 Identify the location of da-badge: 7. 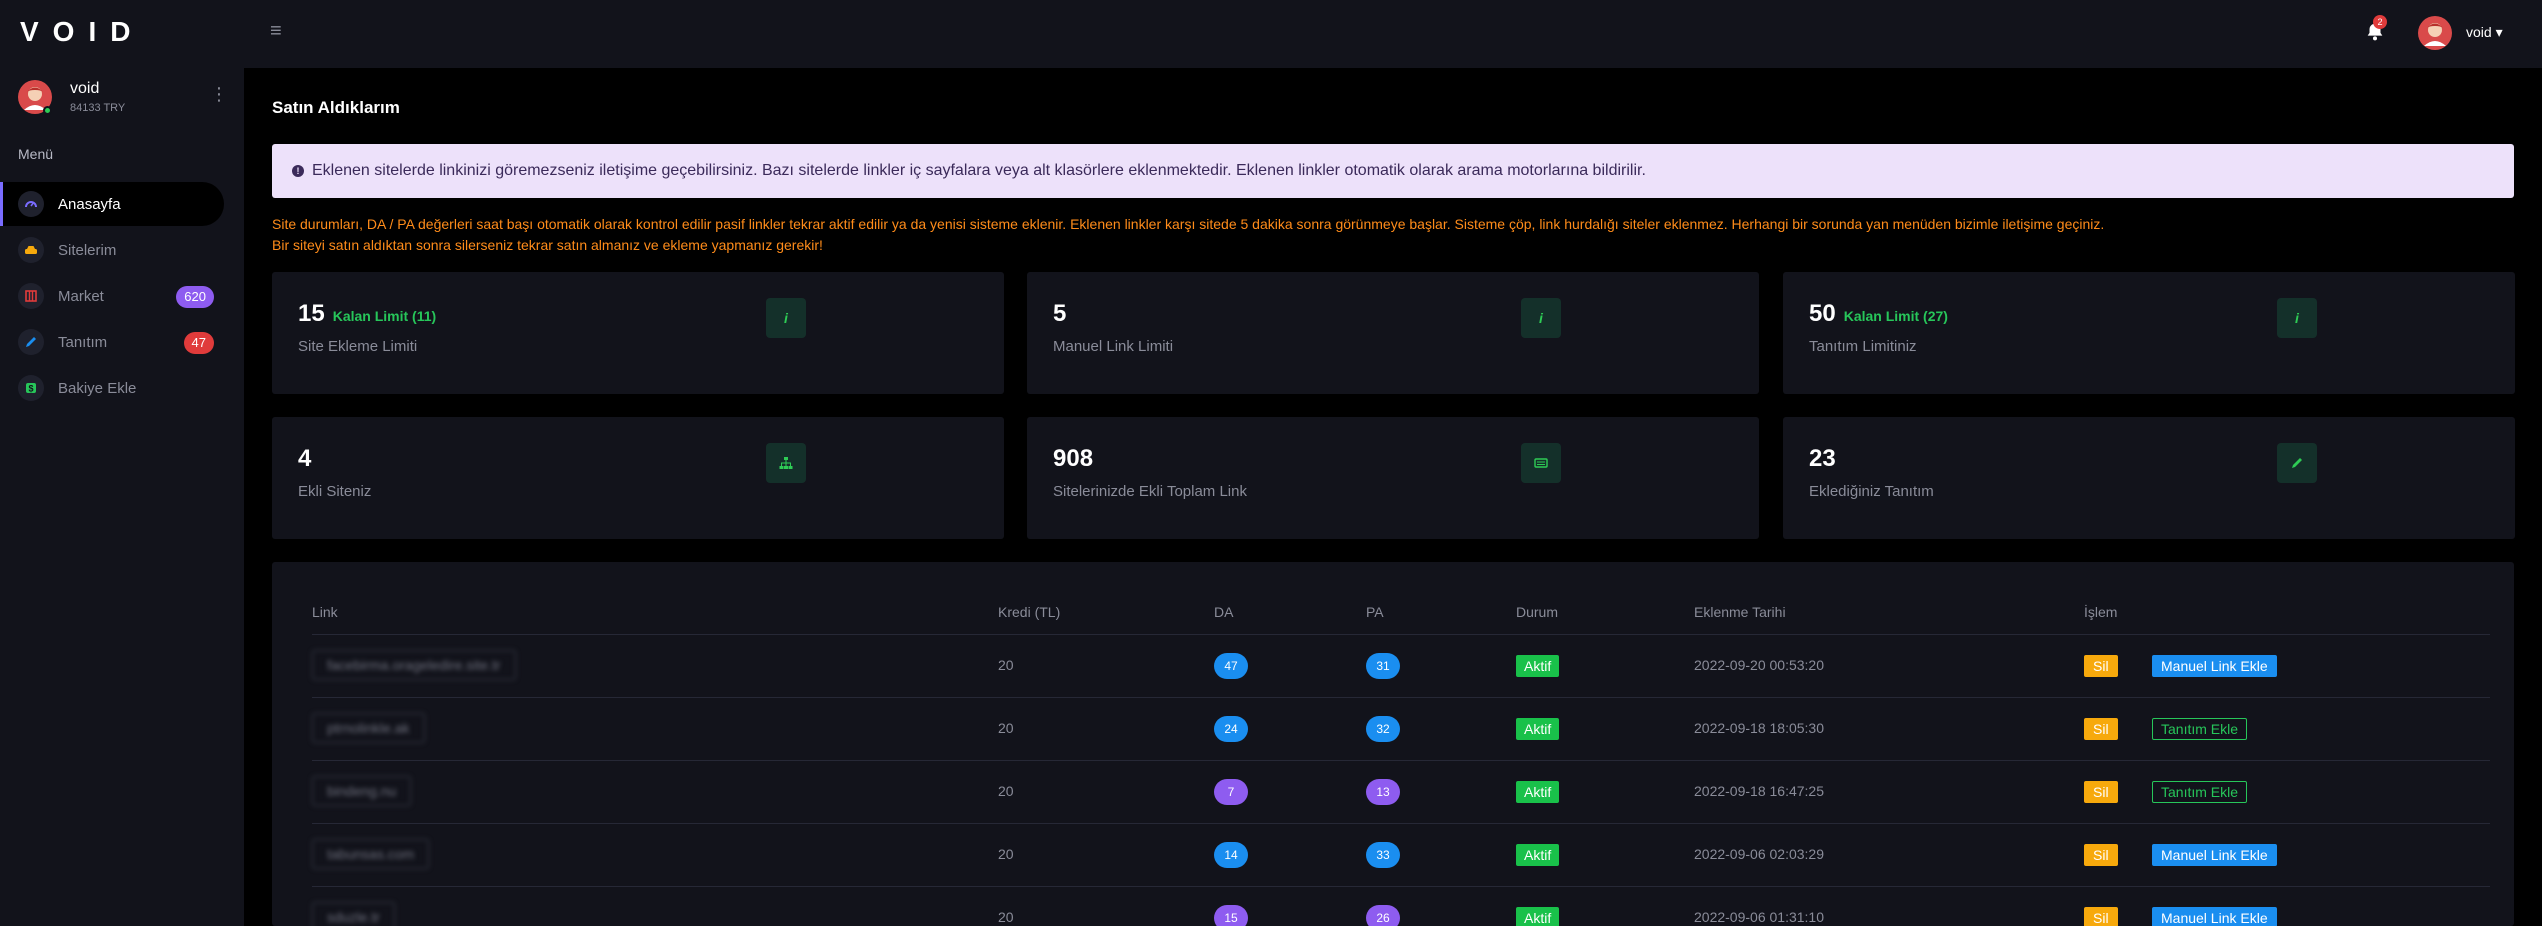
(1231, 792).